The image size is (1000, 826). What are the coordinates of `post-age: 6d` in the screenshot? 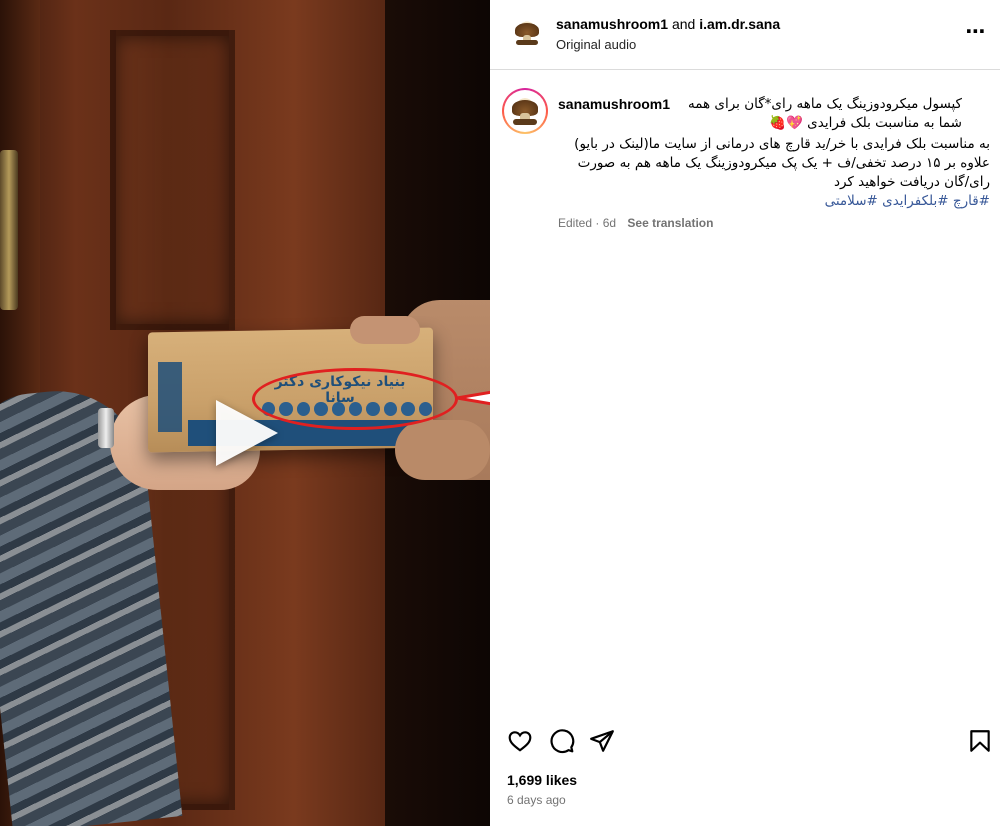 It's located at (609, 223).